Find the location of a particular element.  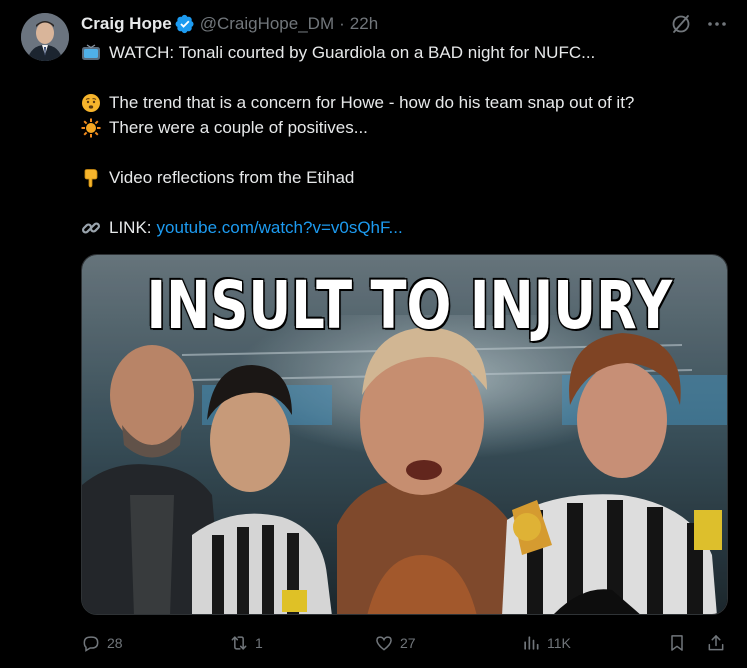

grok-icon is located at coordinates (681, 24).